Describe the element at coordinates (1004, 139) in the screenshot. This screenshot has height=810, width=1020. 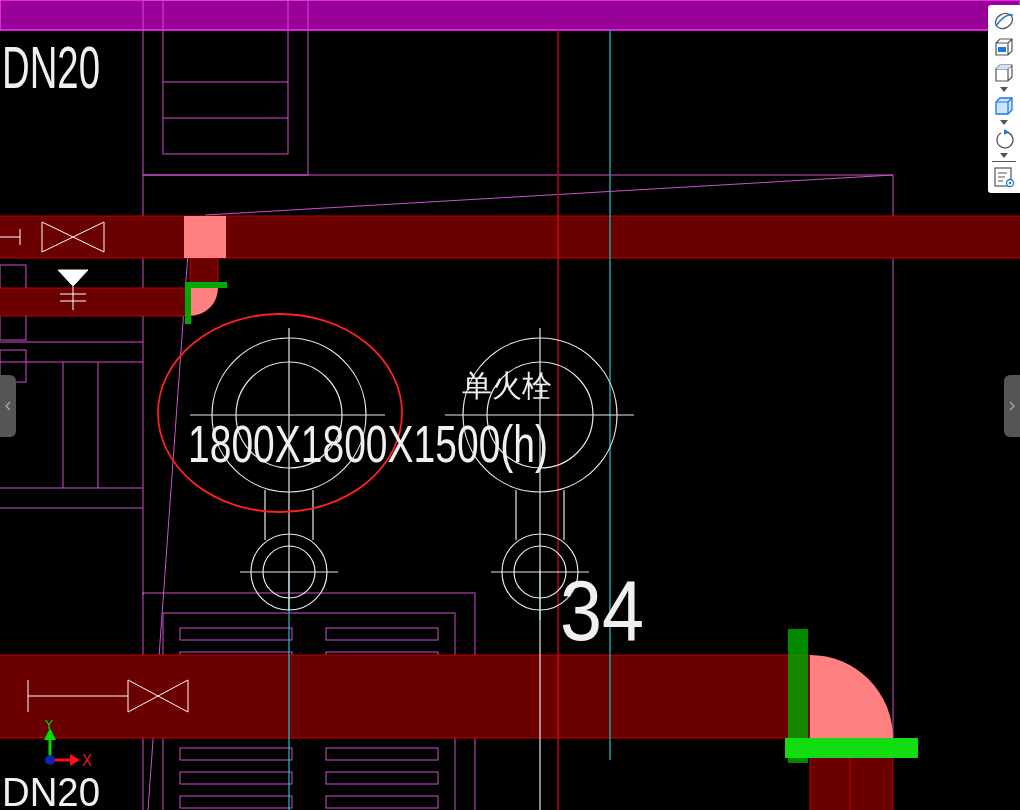
I see `rotate-icon` at that location.